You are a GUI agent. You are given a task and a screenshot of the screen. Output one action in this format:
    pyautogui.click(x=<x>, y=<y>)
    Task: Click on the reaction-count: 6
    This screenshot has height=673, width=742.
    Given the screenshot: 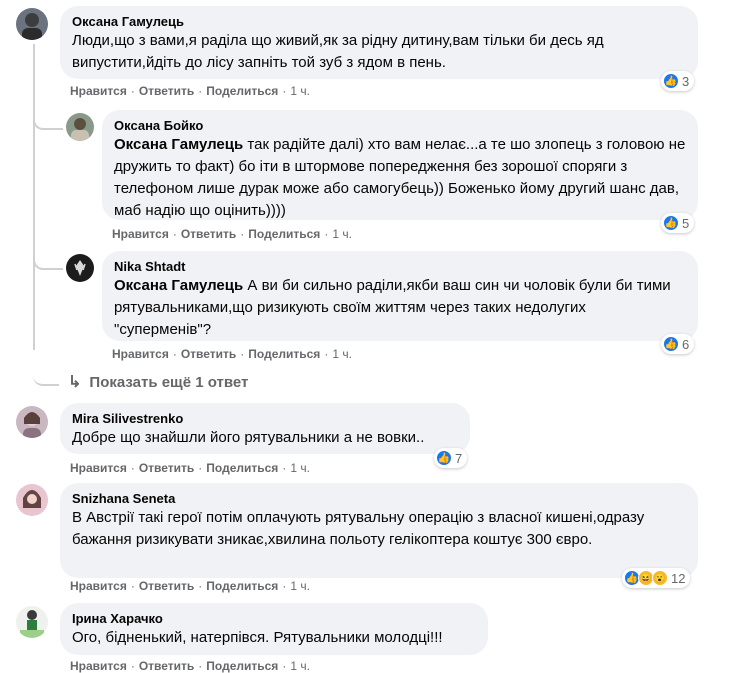 What is the action you would take?
    pyautogui.click(x=686, y=344)
    